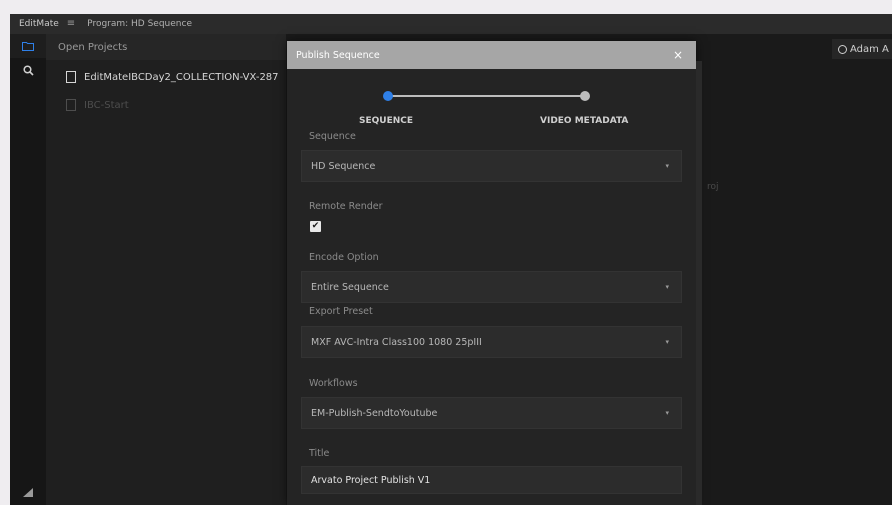 The image size is (892, 505). I want to click on project-item-label: EditMateIBCDay2_COLLECTION-VX-287, so click(181, 77).